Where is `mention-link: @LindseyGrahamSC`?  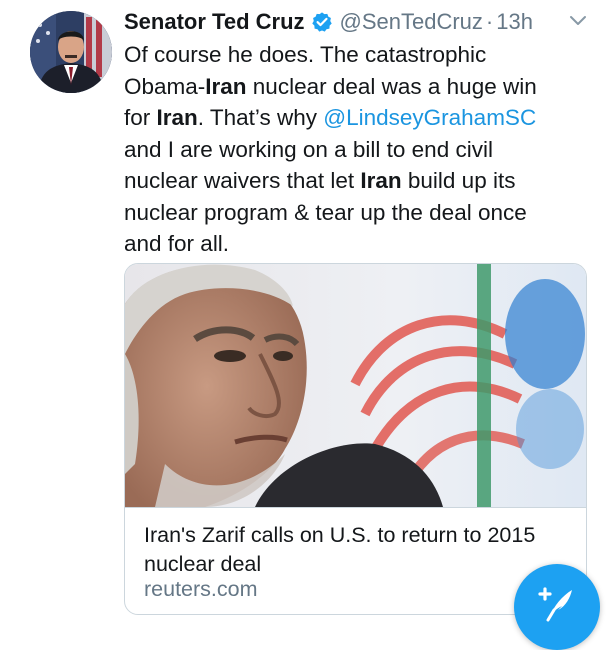
mention-link: @LindseyGrahamSC is located at coordinates (429, 117).